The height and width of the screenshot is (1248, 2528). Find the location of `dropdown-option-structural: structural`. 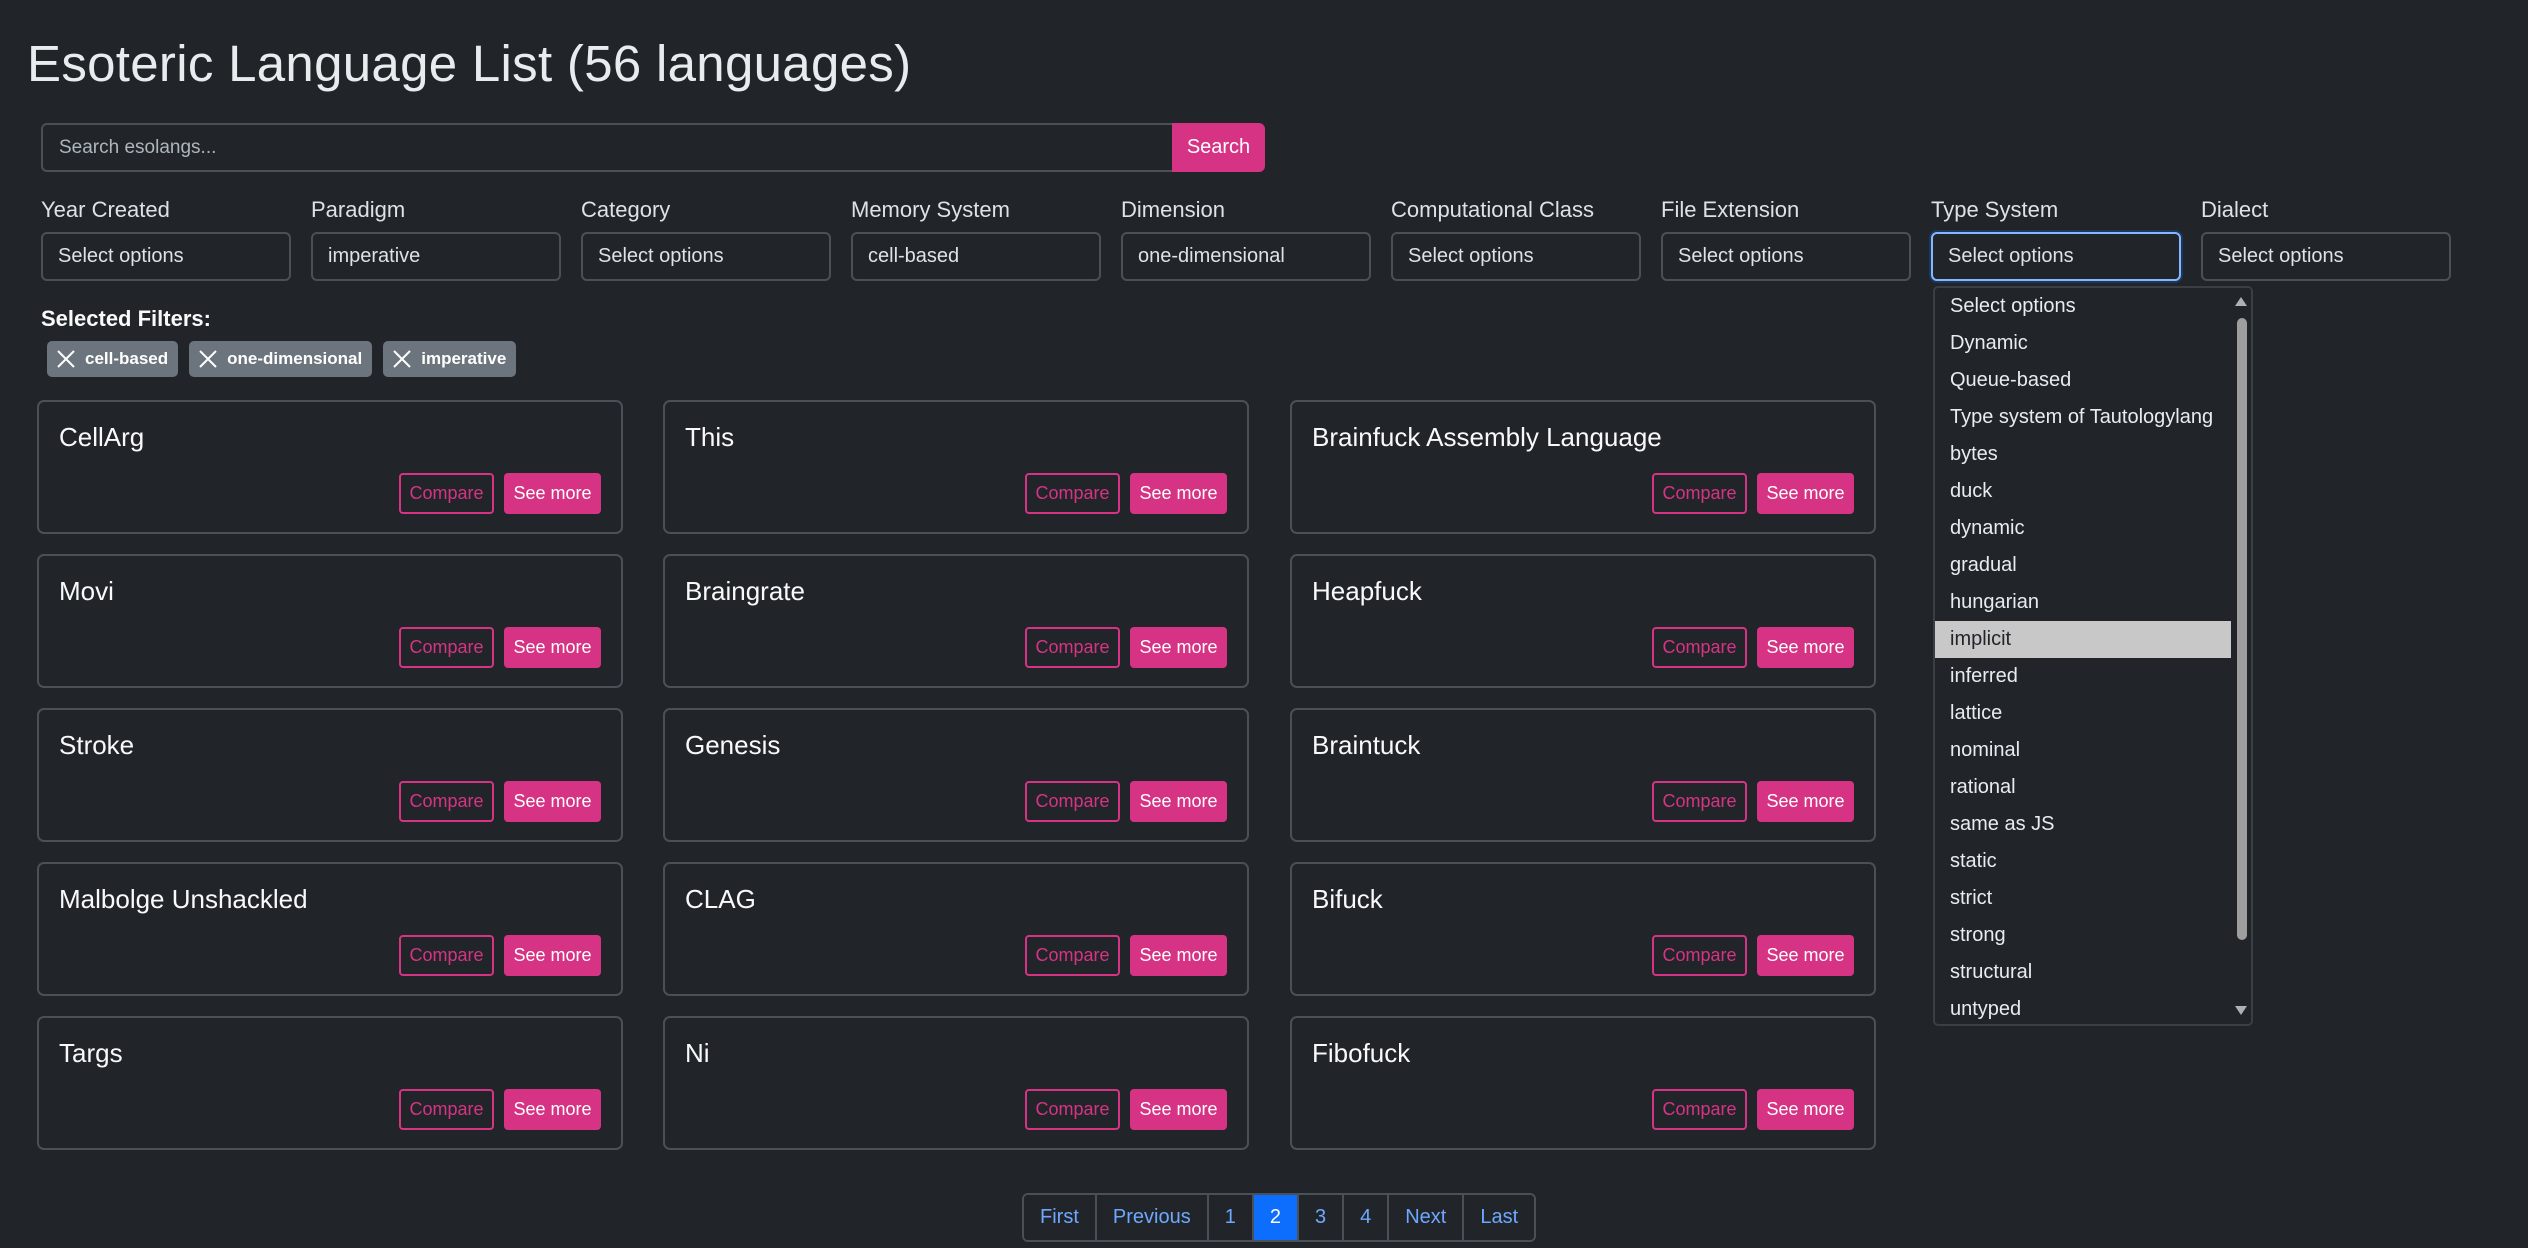

dropdown-option-structural: structural is located at coordinates (2083, 972).